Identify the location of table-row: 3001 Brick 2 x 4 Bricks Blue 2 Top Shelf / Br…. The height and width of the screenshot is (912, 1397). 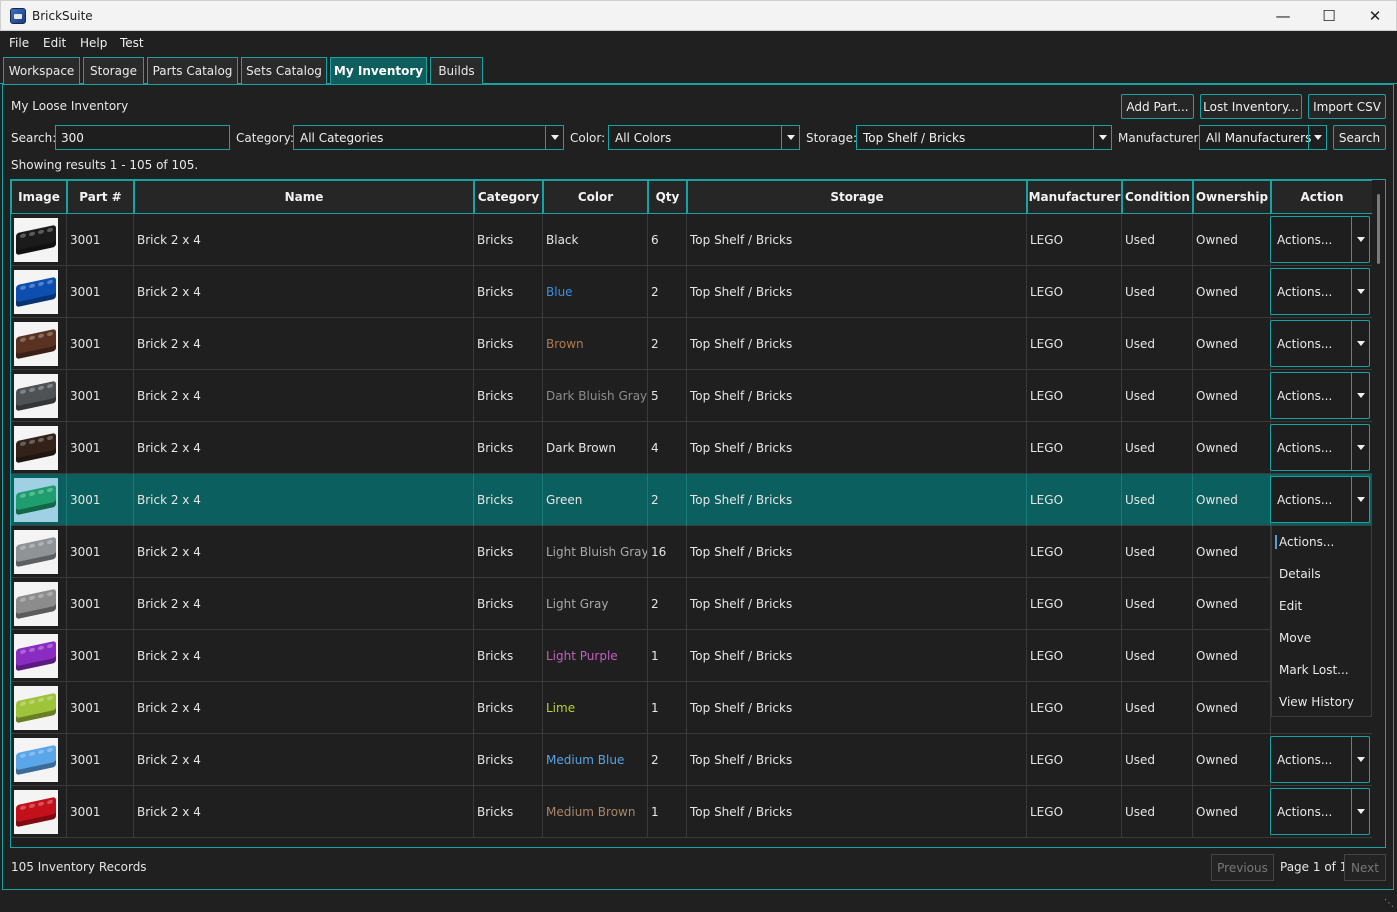
(692, 292).